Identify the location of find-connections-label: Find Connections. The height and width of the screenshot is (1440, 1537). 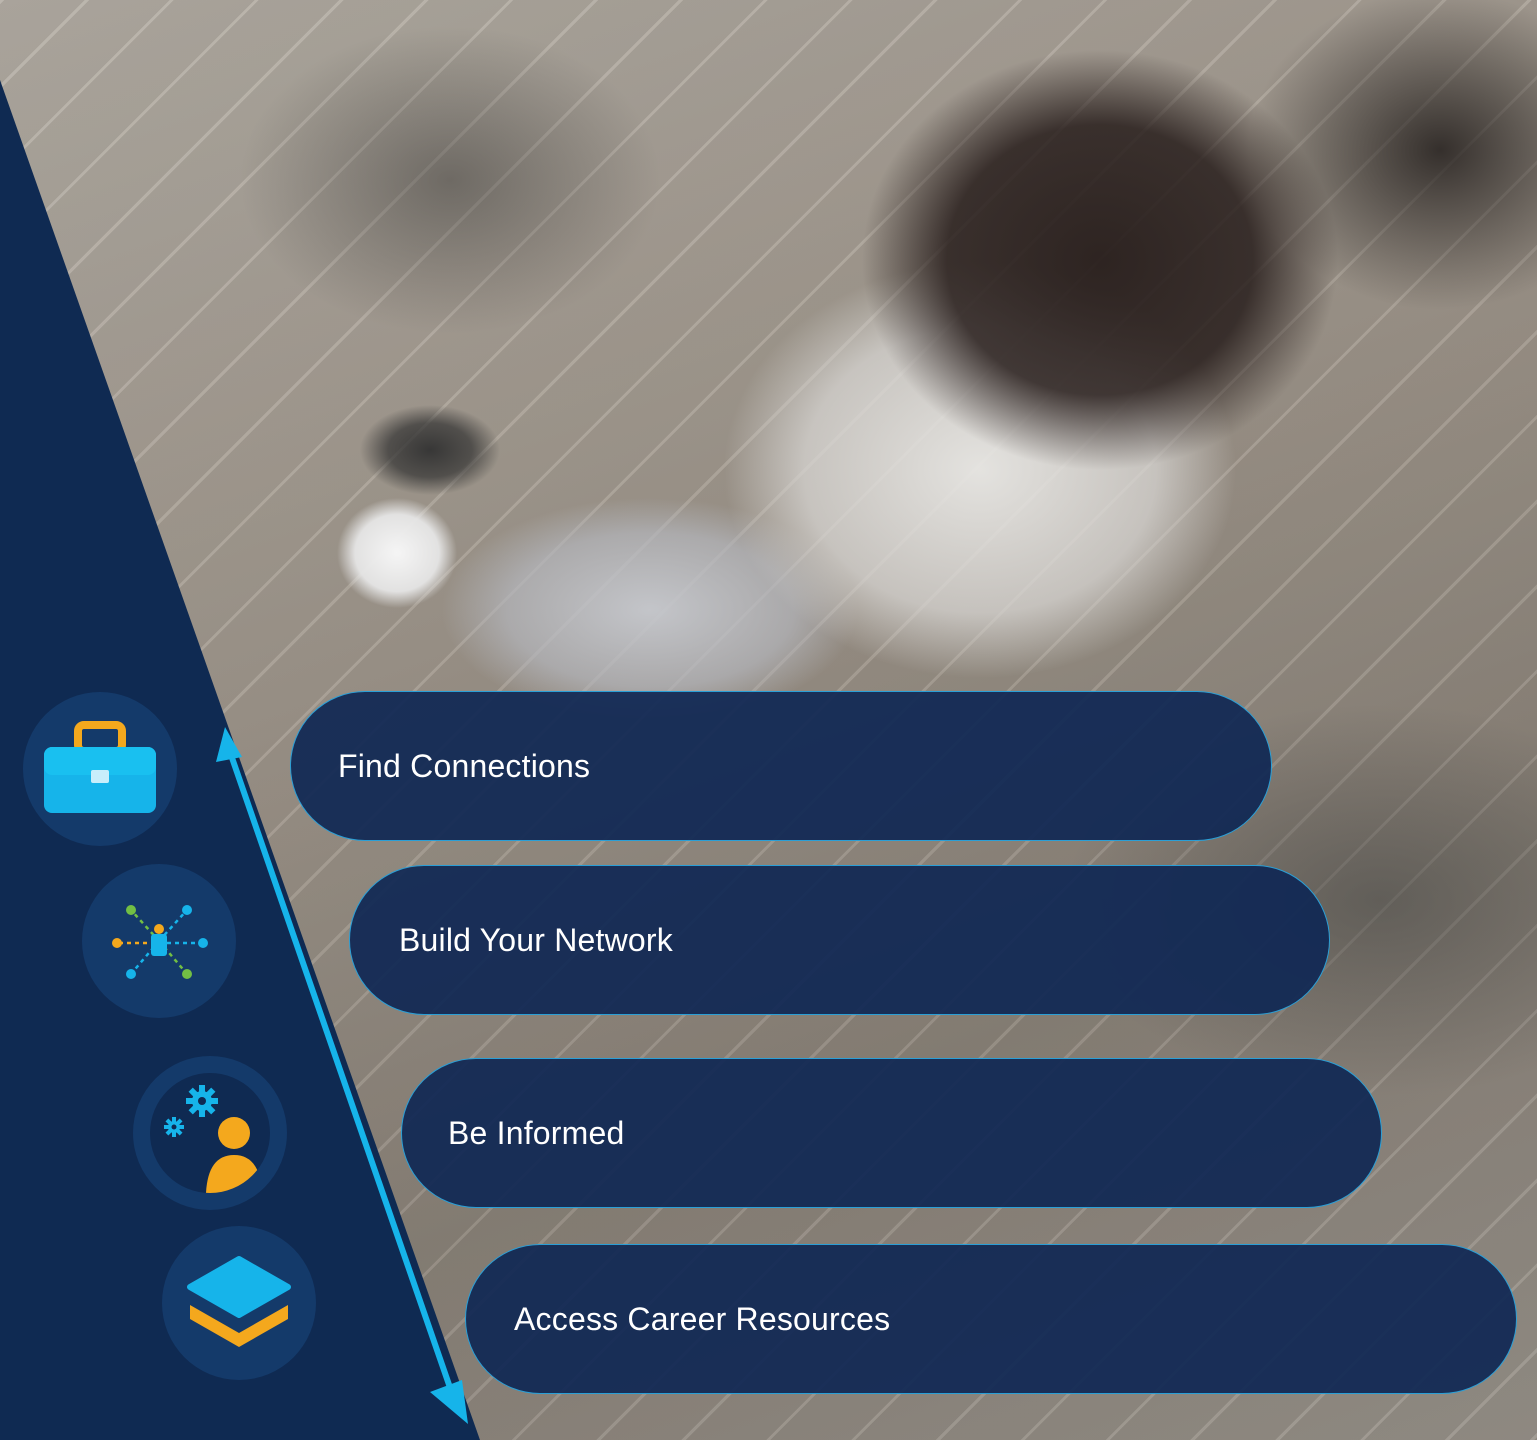
(464, 765).